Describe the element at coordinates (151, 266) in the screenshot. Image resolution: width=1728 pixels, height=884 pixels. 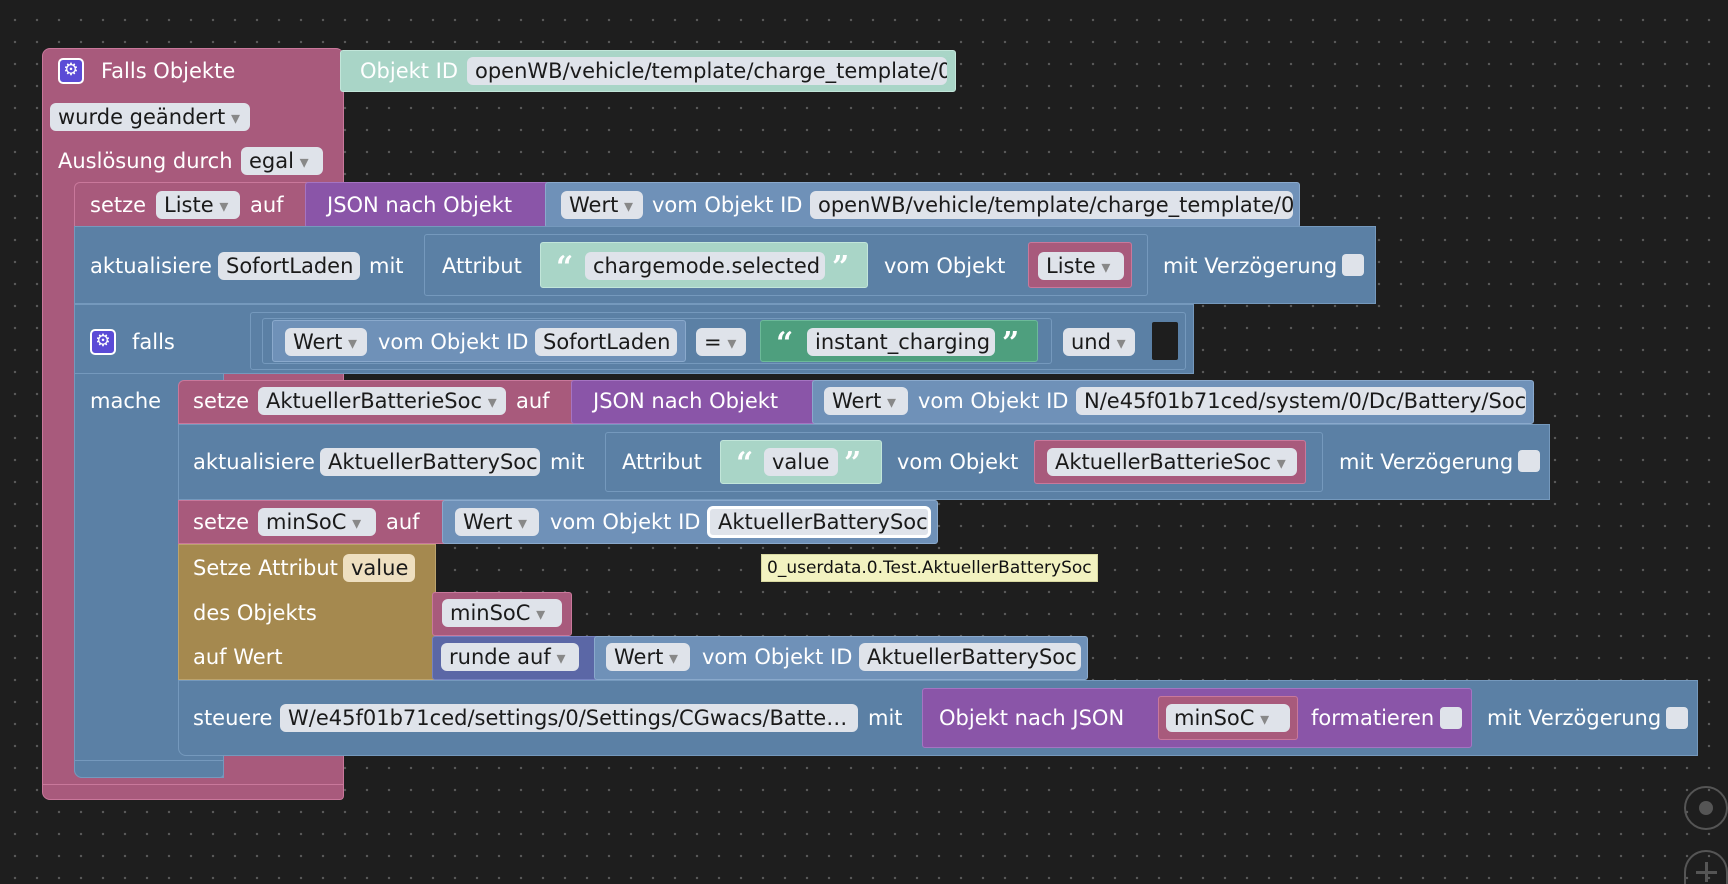
I see `update-sofortladen-verb: aktualisiere` at that location.